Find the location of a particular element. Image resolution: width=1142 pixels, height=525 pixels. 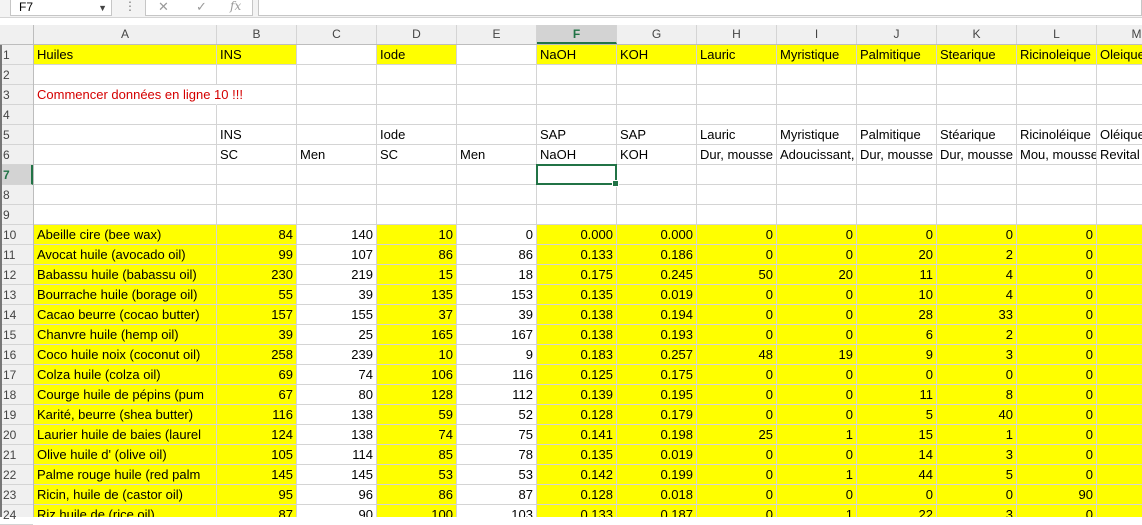

cell-l20: 0 is located at coordinates (1057, 435).